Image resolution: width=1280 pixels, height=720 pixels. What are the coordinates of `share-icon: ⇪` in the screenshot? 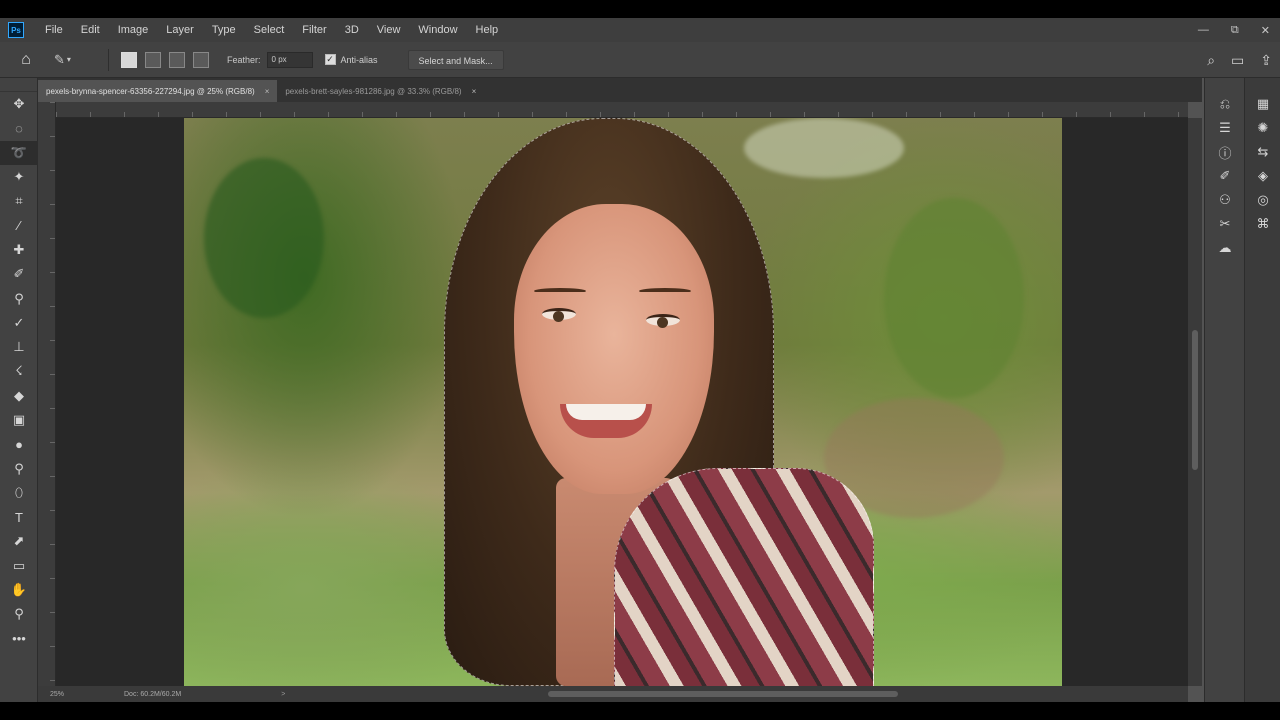 It's located at (1266, 60).